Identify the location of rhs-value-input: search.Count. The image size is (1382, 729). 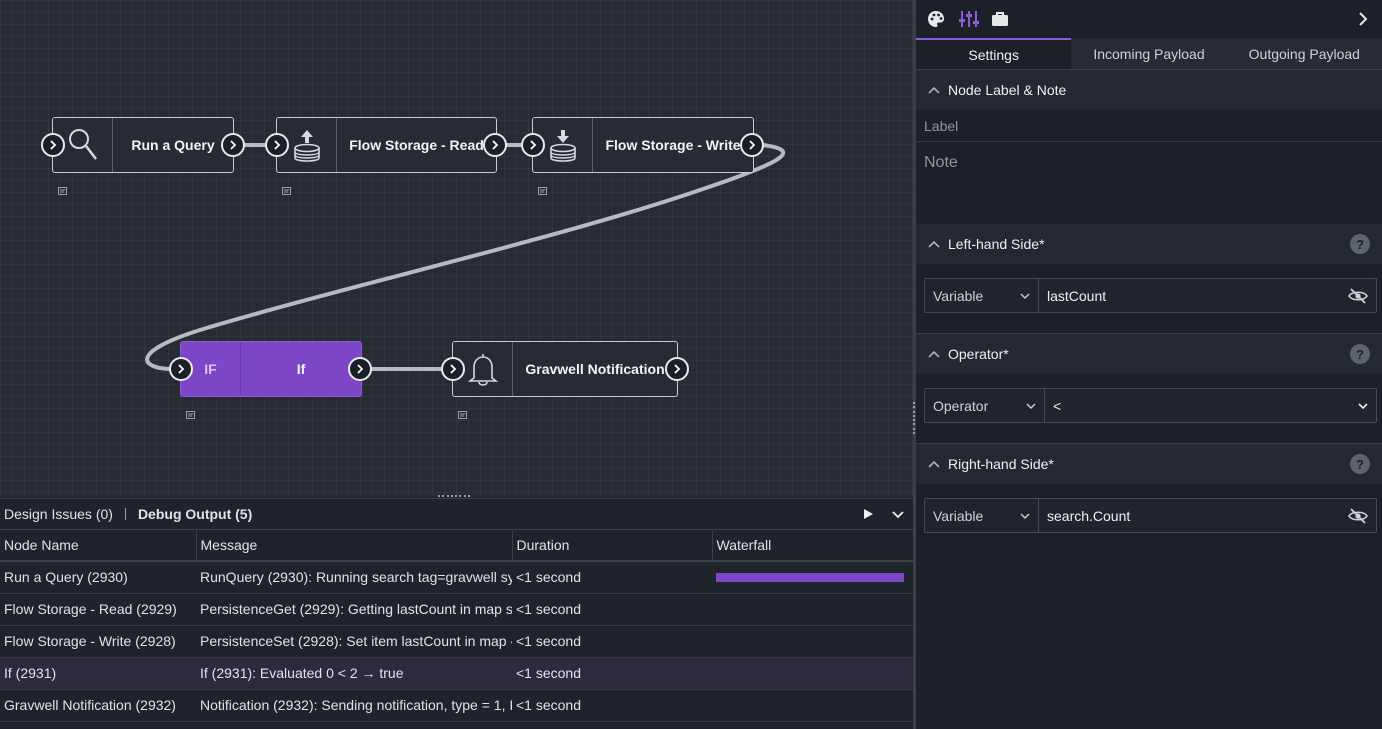
(1207, 515).